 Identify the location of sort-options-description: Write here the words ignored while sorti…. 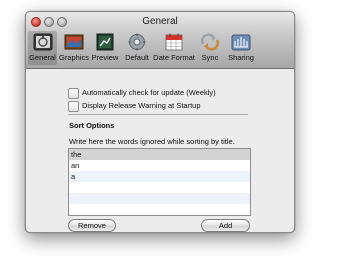
(152, 141).